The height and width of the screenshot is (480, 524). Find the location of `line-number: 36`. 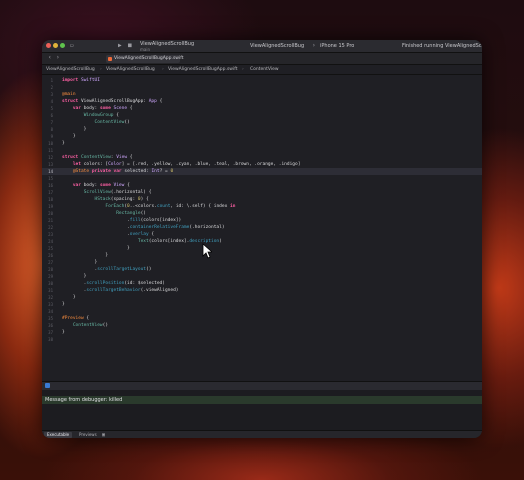

line-number: 36 is located at coordinates (50, 325).